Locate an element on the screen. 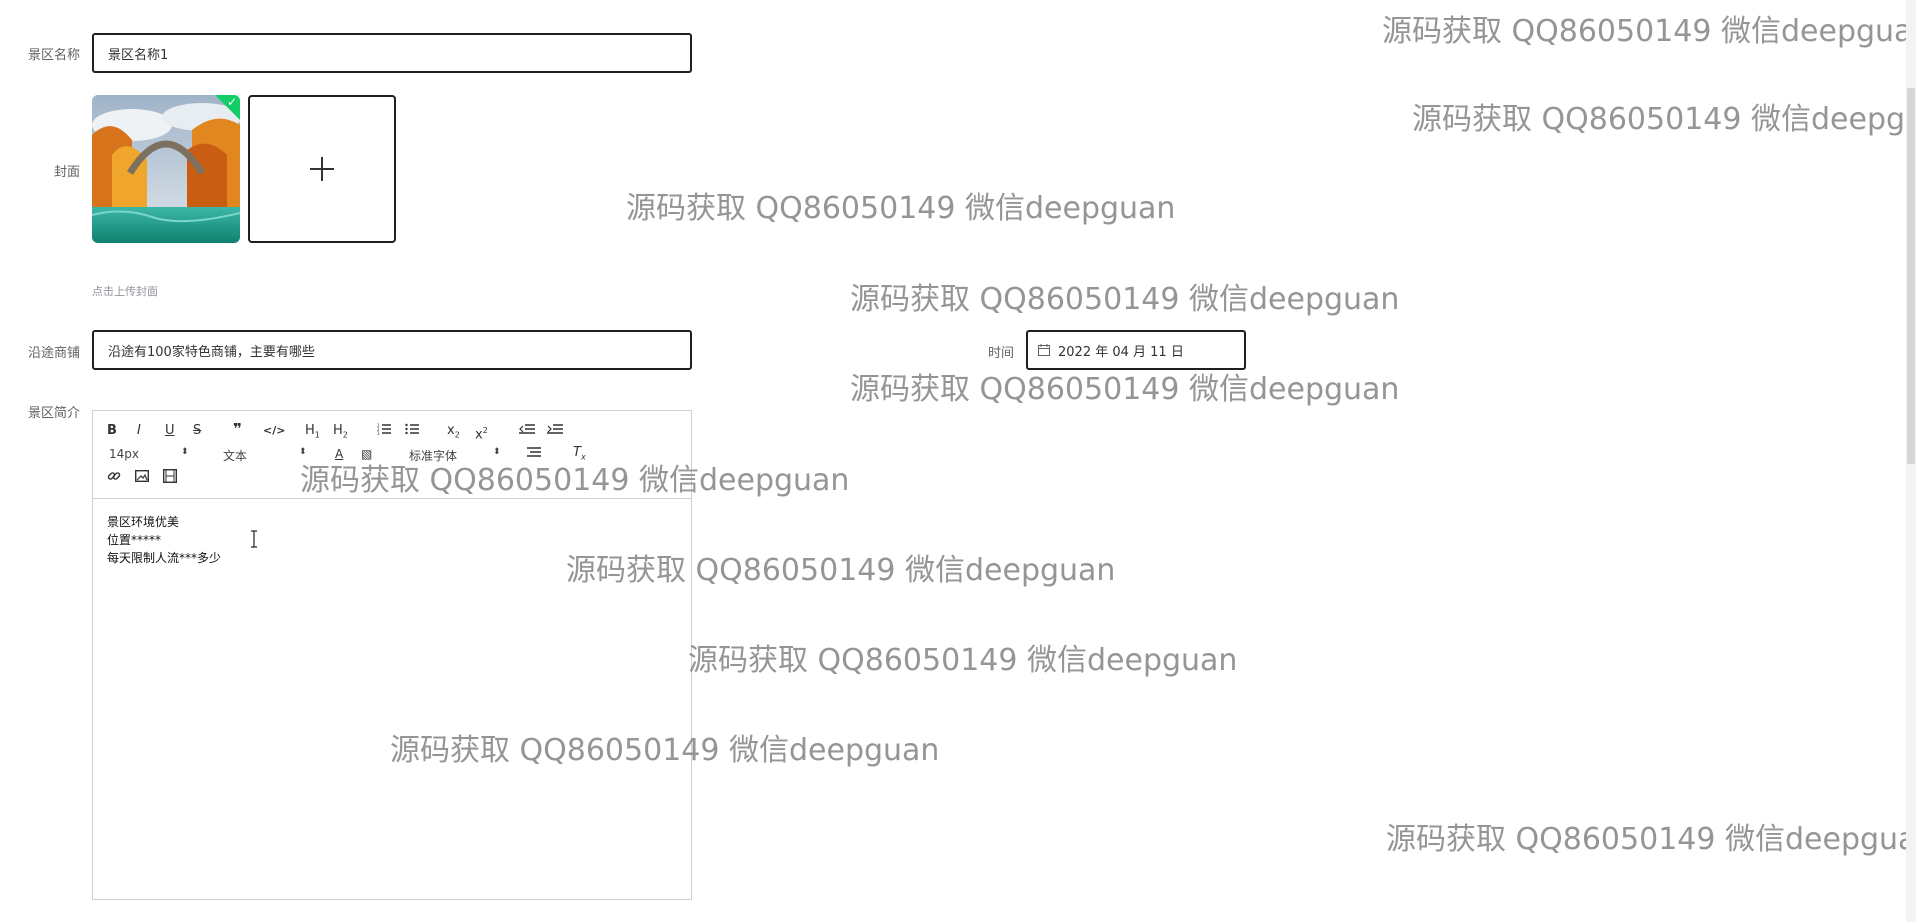 The image size is (1916, 922). italic-button: I is located at coordinates (139, 431).